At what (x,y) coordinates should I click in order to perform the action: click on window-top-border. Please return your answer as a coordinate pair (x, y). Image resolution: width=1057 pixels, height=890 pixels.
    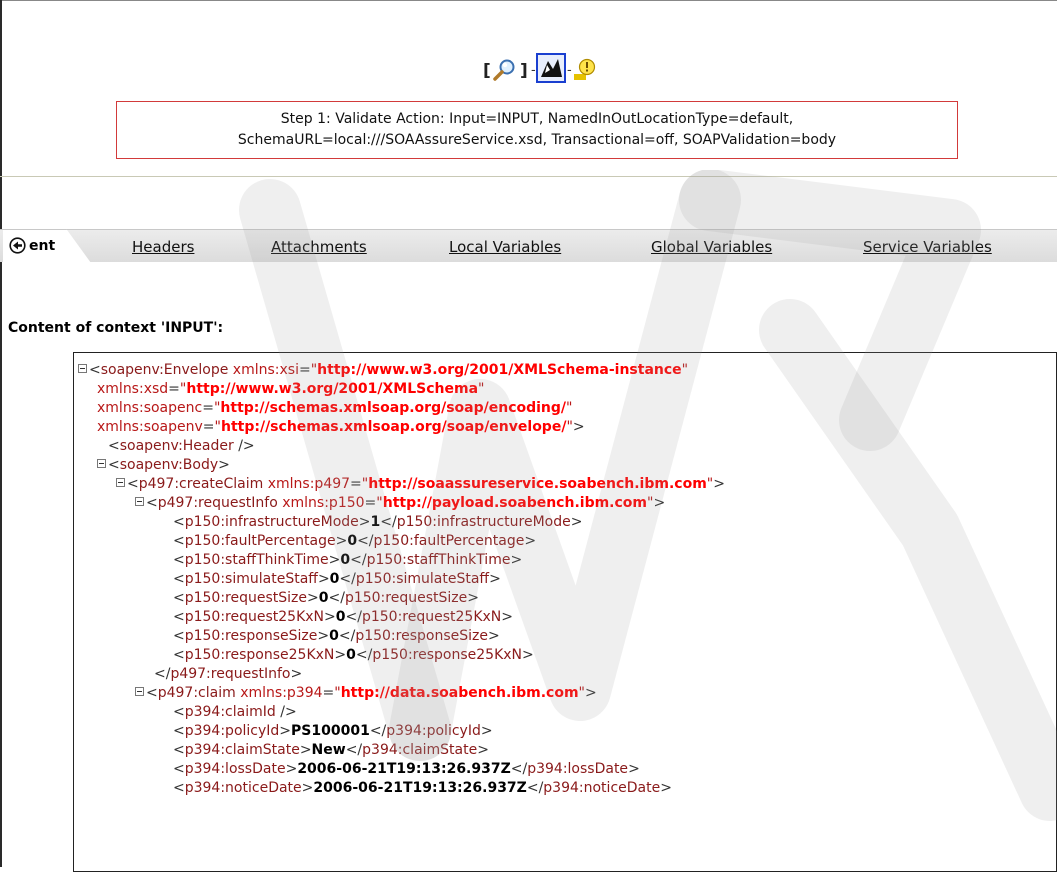
    Looking at the image, I should click on (528, 0).